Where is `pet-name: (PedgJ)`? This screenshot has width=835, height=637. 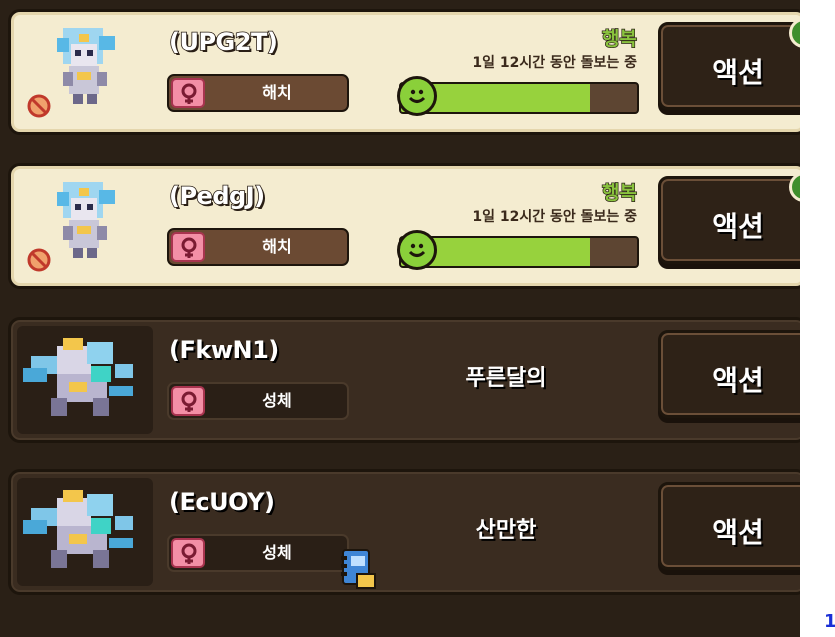
pet-name: (PedgJ) is located at coordinates (217, 196).